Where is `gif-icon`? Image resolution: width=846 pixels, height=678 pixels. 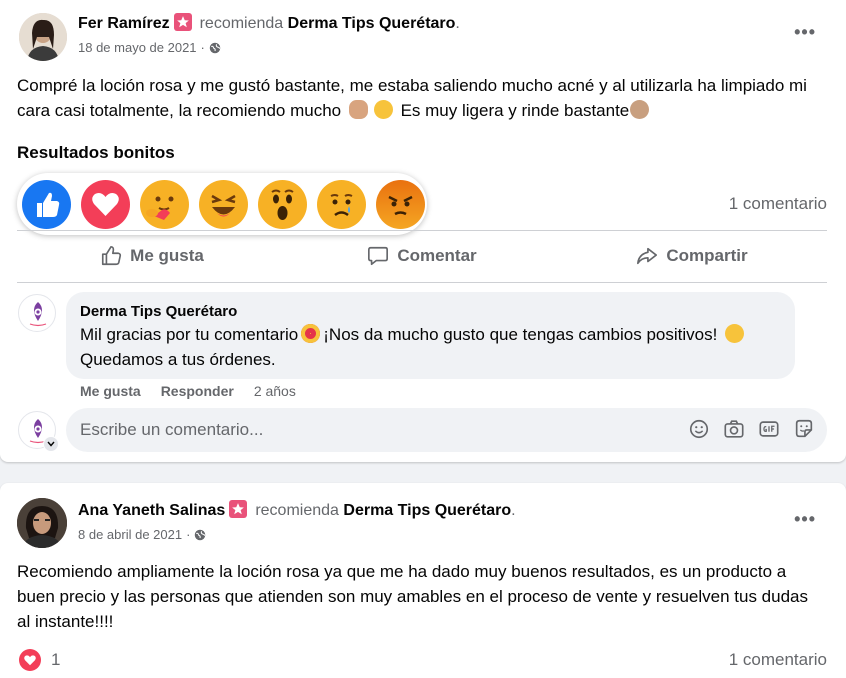 gif-icon is located at coordinates (769, 429).